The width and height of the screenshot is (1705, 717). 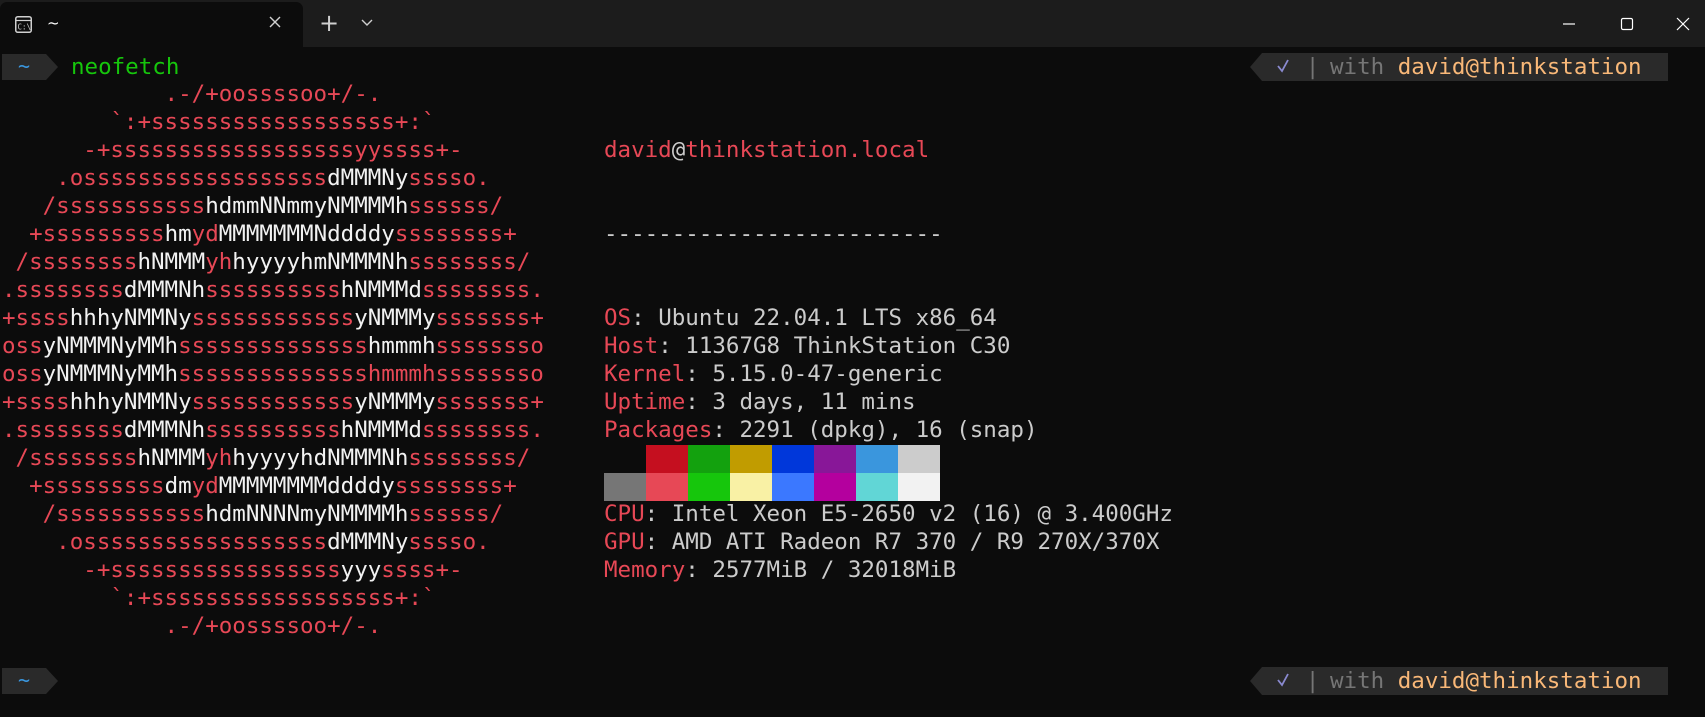 I want to click on username: david, so click(x=638, y=150).